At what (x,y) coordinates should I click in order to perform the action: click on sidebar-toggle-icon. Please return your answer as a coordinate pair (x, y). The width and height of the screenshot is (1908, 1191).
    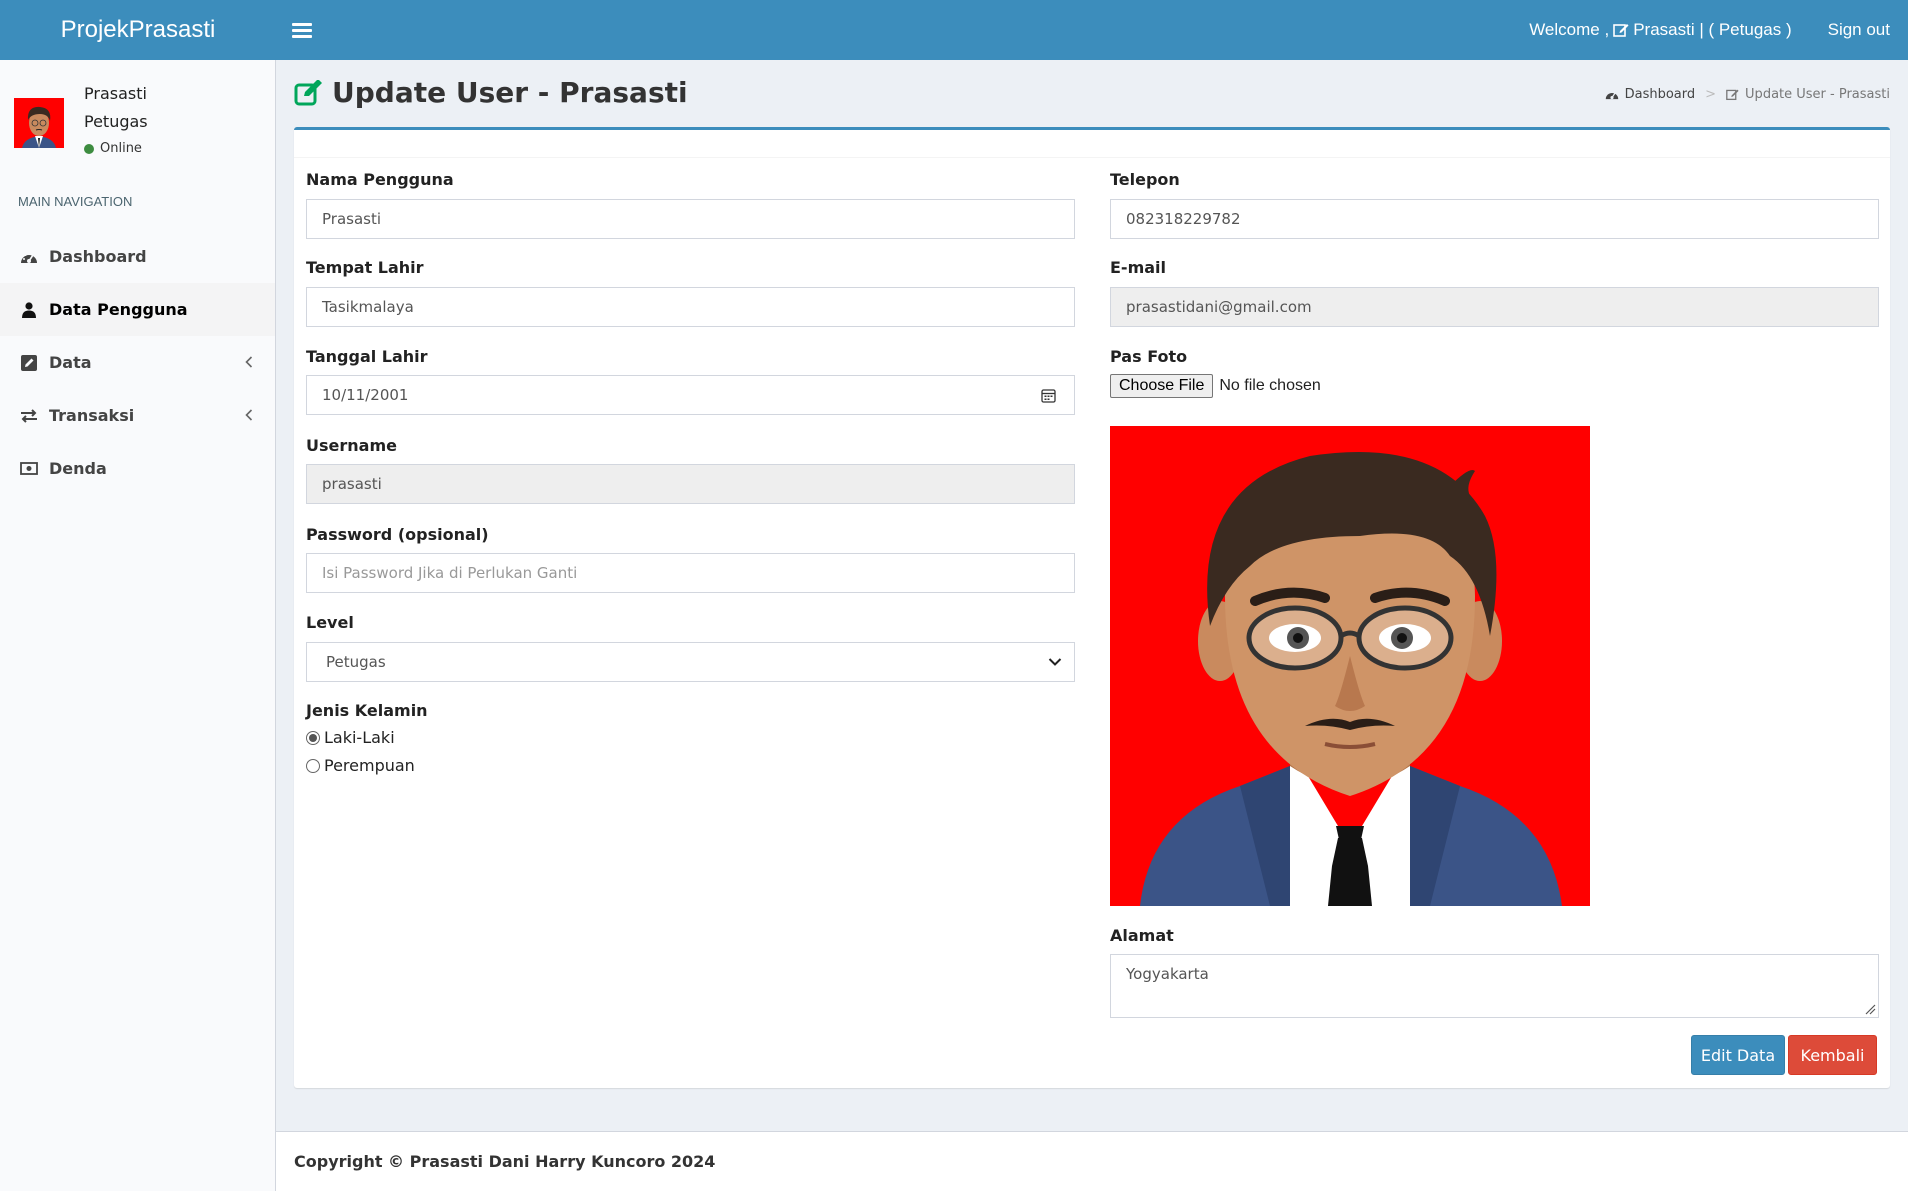
    Looking at the image, I should click on (302, 30).